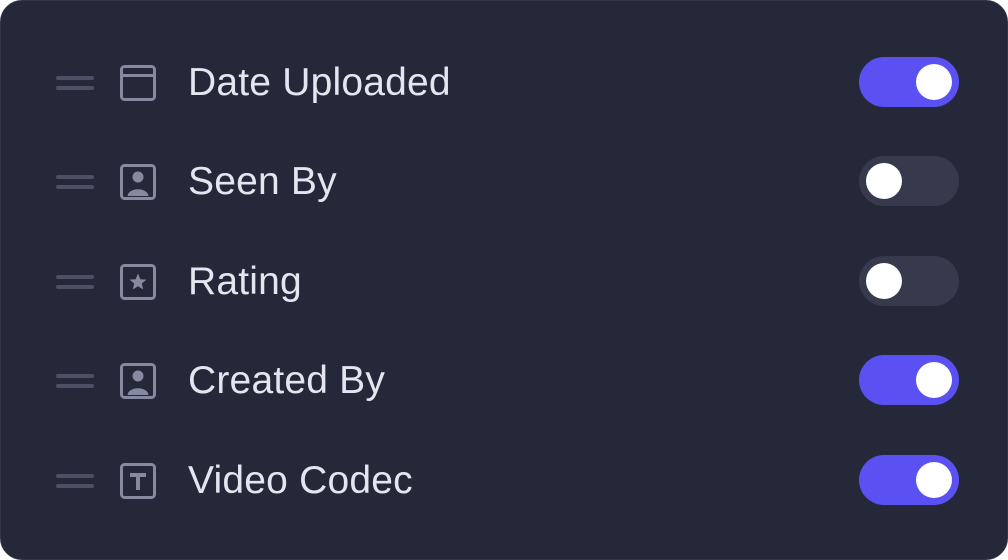 The image size is (1008, 560). I want to click on column-row-video-codec: Video Codec, so click(504, 481).